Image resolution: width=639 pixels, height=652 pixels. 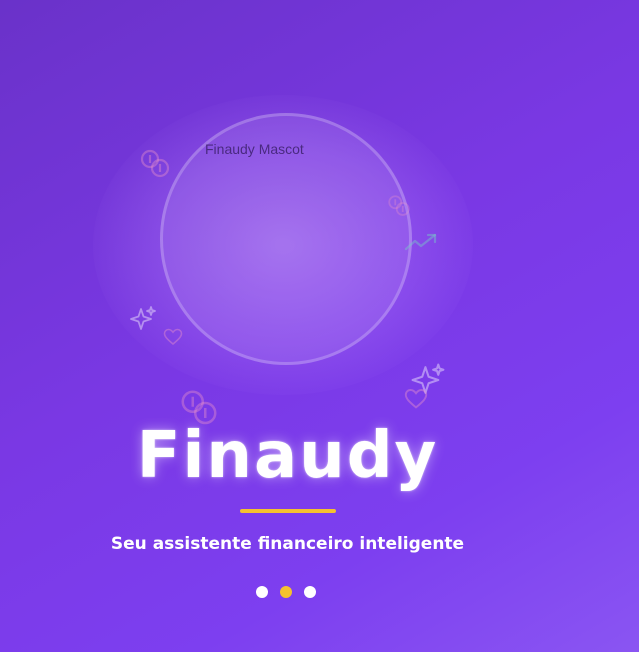 I want to click on app-tagline: Seu assistente financeiro inteligente, so click(x=287, y=544).